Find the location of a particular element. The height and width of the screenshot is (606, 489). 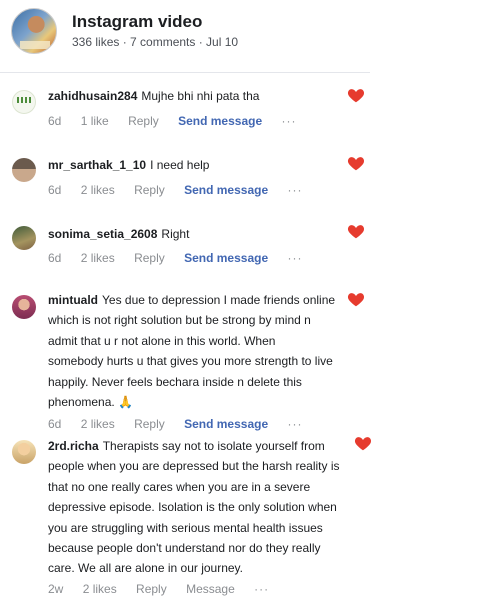

comment-username: mintuald is located at coordinates (73, 300).